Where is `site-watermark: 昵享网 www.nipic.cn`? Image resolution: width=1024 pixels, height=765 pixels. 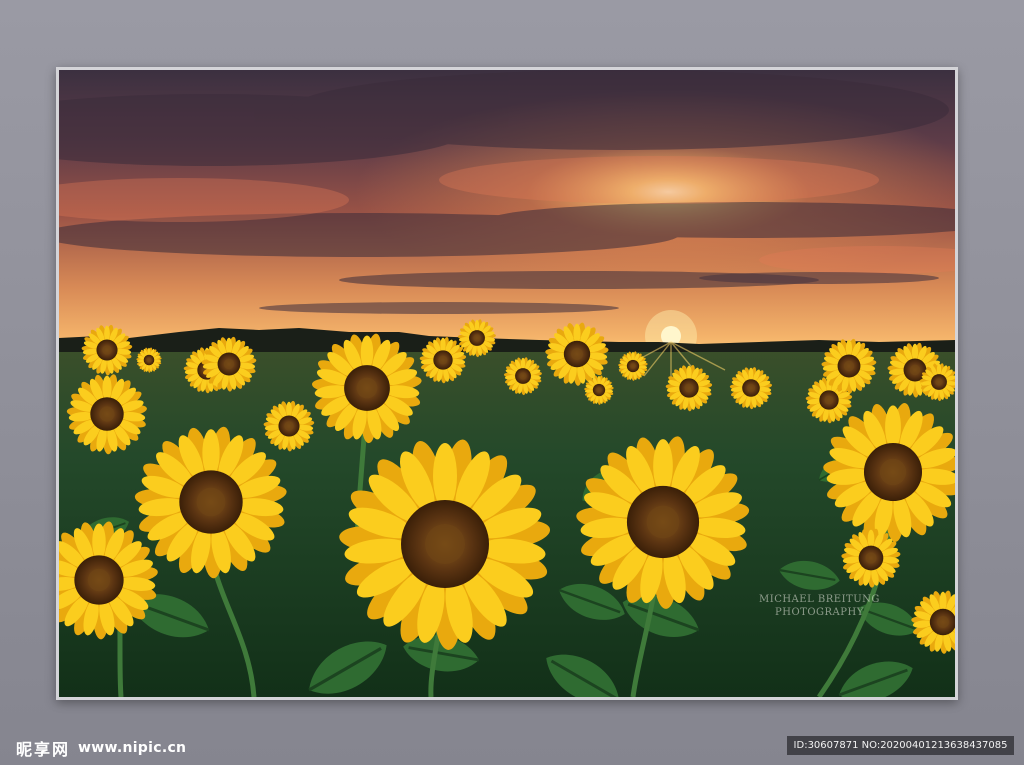 site-watermark: 昵享网 www.nipic.cn is located at coordinates (101, 748).